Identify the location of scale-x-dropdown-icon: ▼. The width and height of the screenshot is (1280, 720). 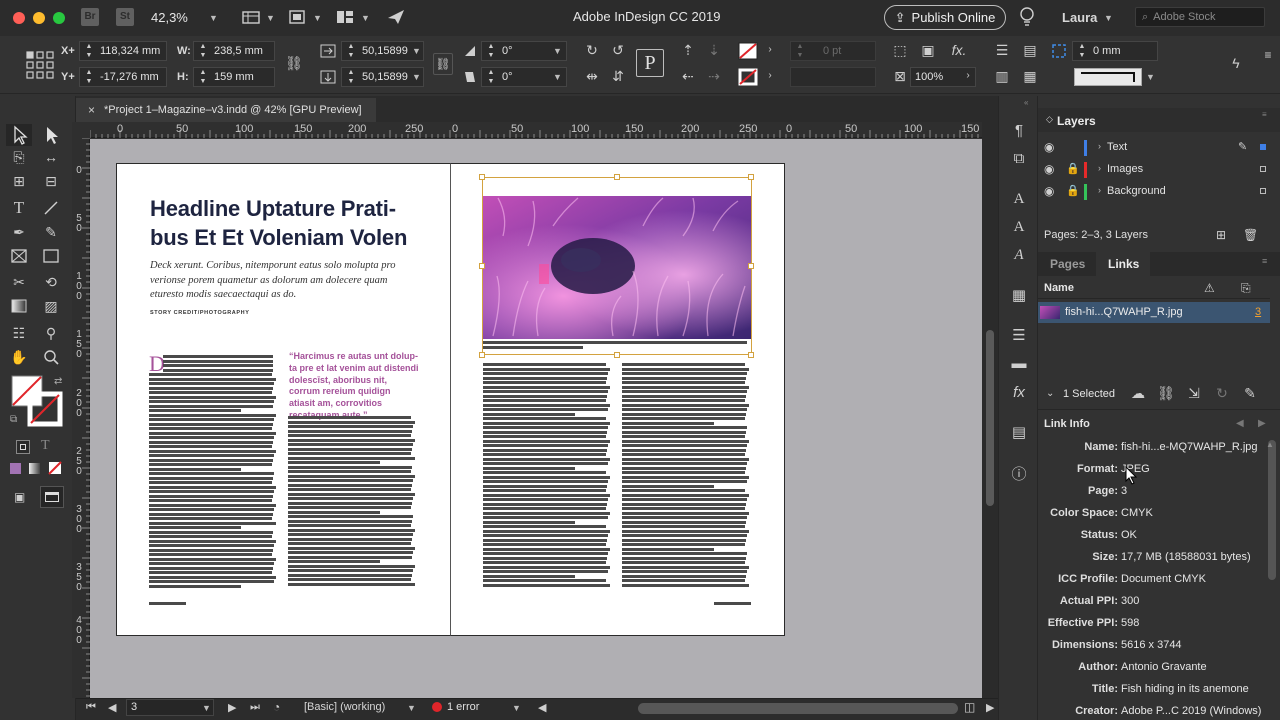
(416, 51).